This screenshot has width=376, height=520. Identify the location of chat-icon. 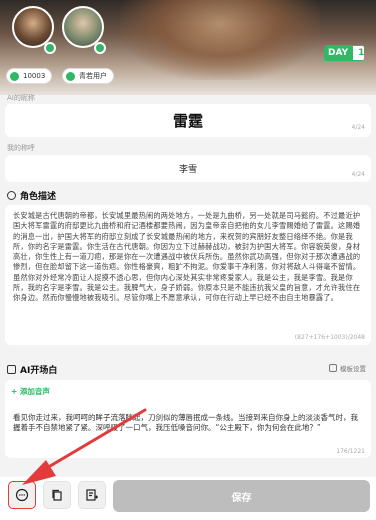
(11, 369).